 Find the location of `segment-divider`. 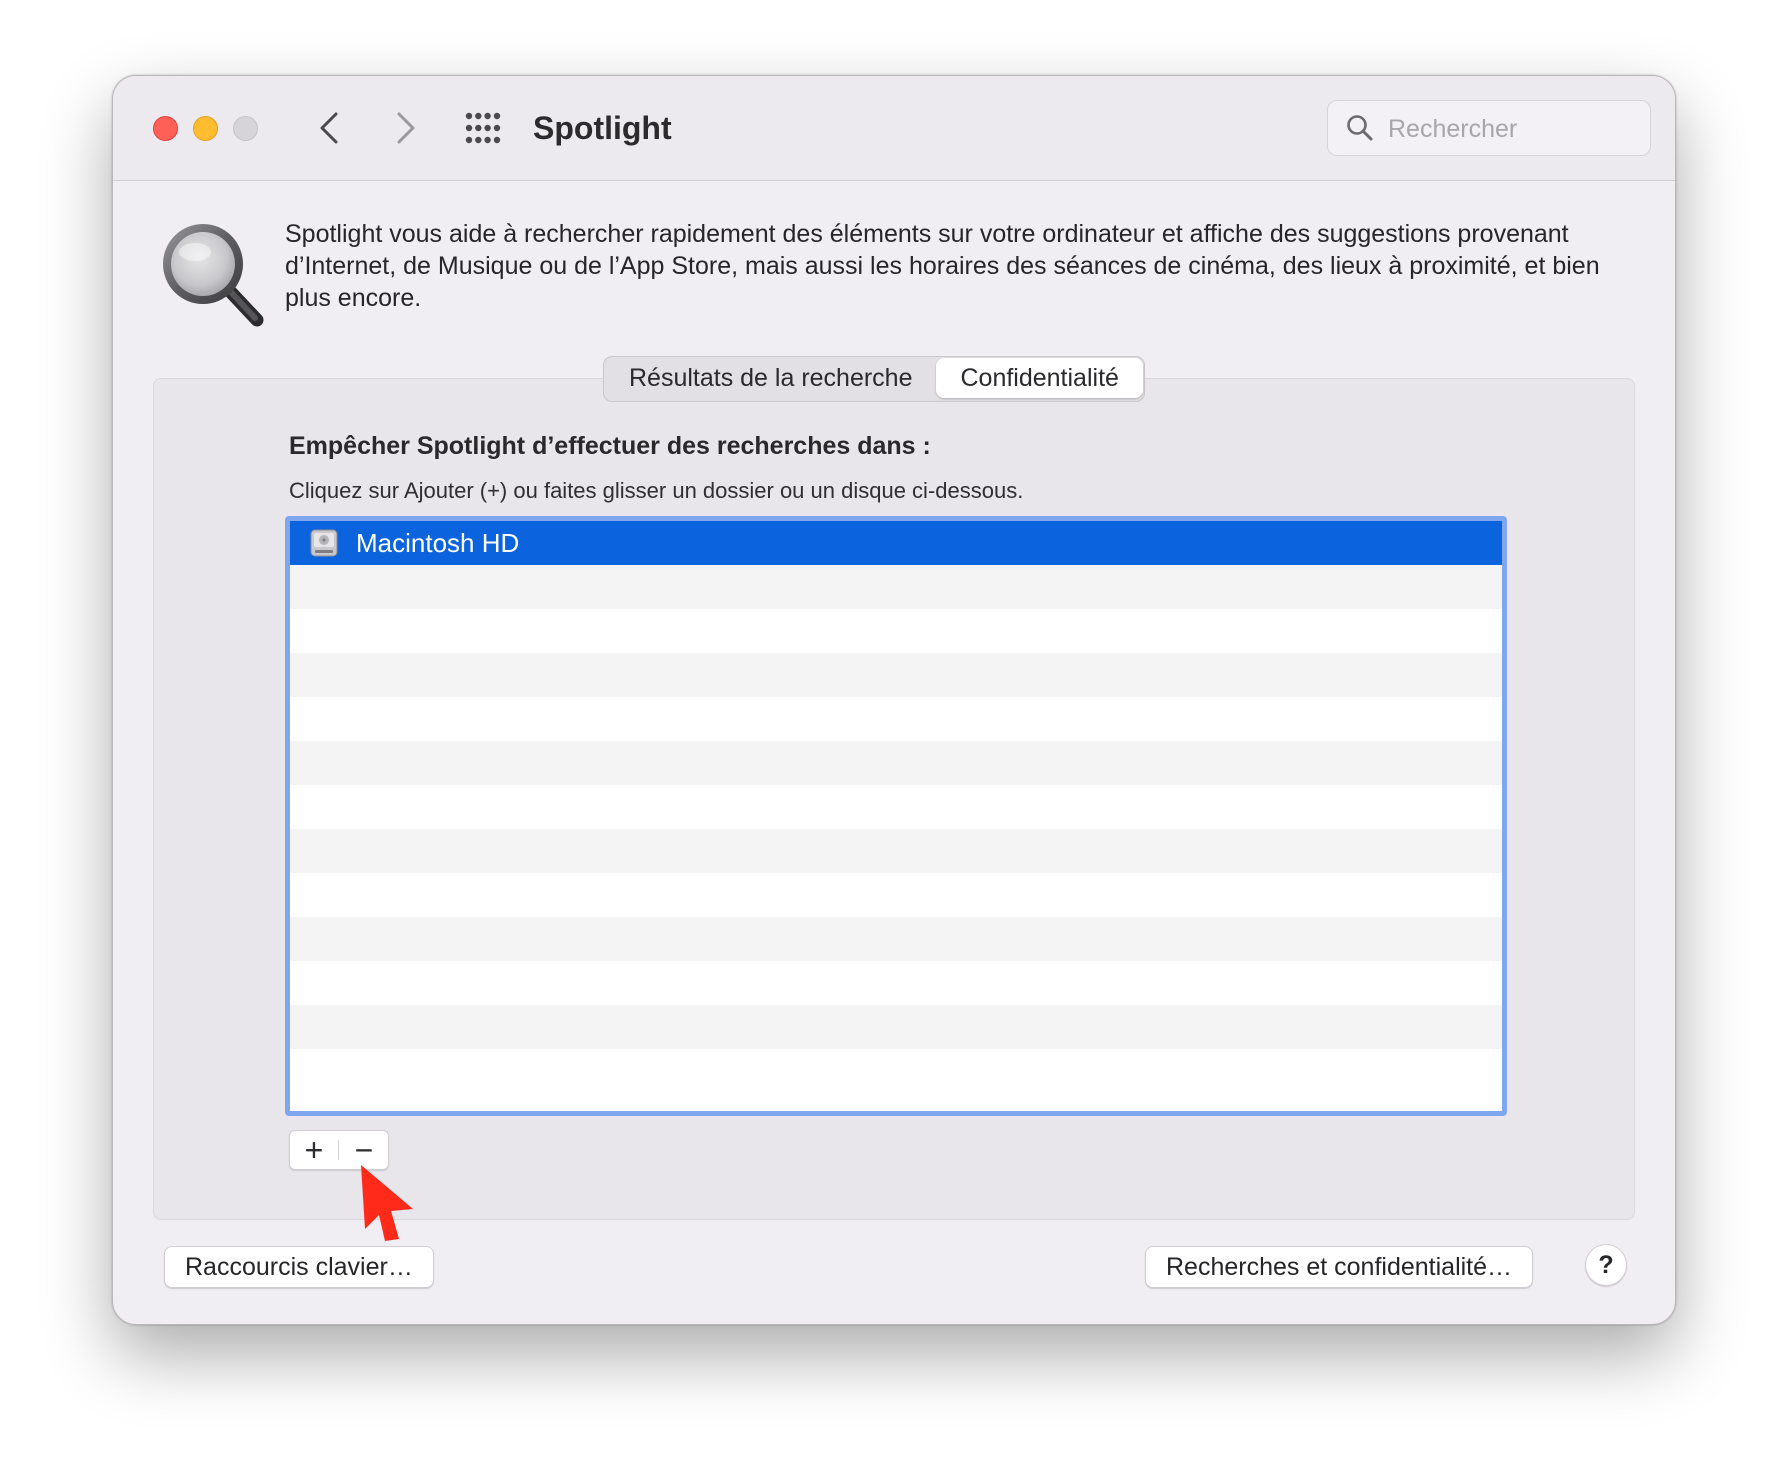

segment-divider is located at coordinates (338, 1150).